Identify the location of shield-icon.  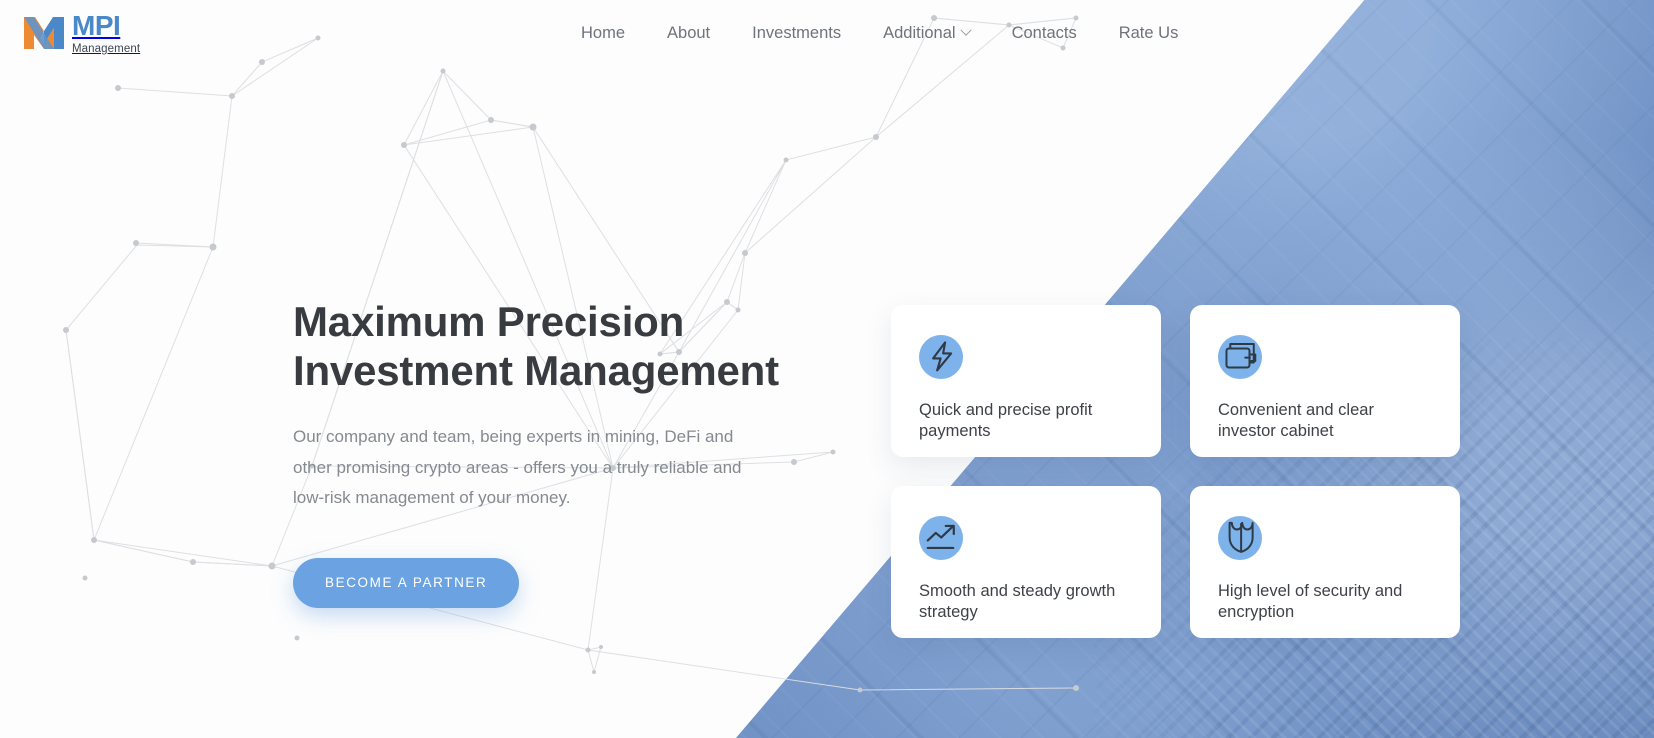
(1240, 538).